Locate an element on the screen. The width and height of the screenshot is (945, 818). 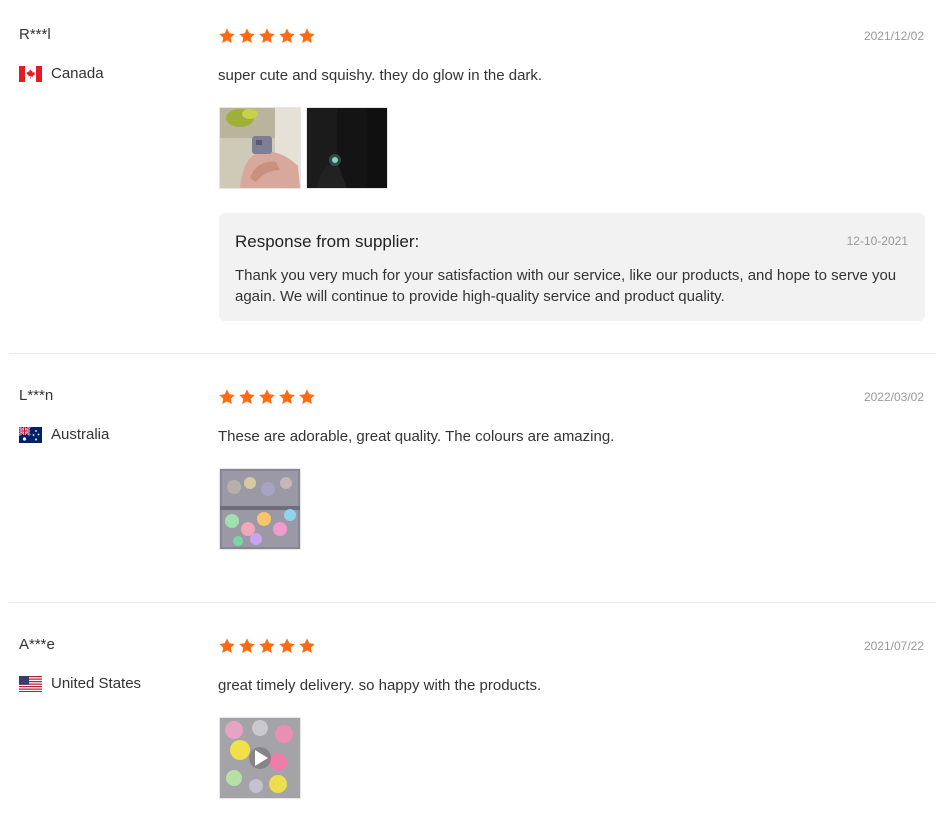
reviewer-country: United States is located at coordinates (80, 683).